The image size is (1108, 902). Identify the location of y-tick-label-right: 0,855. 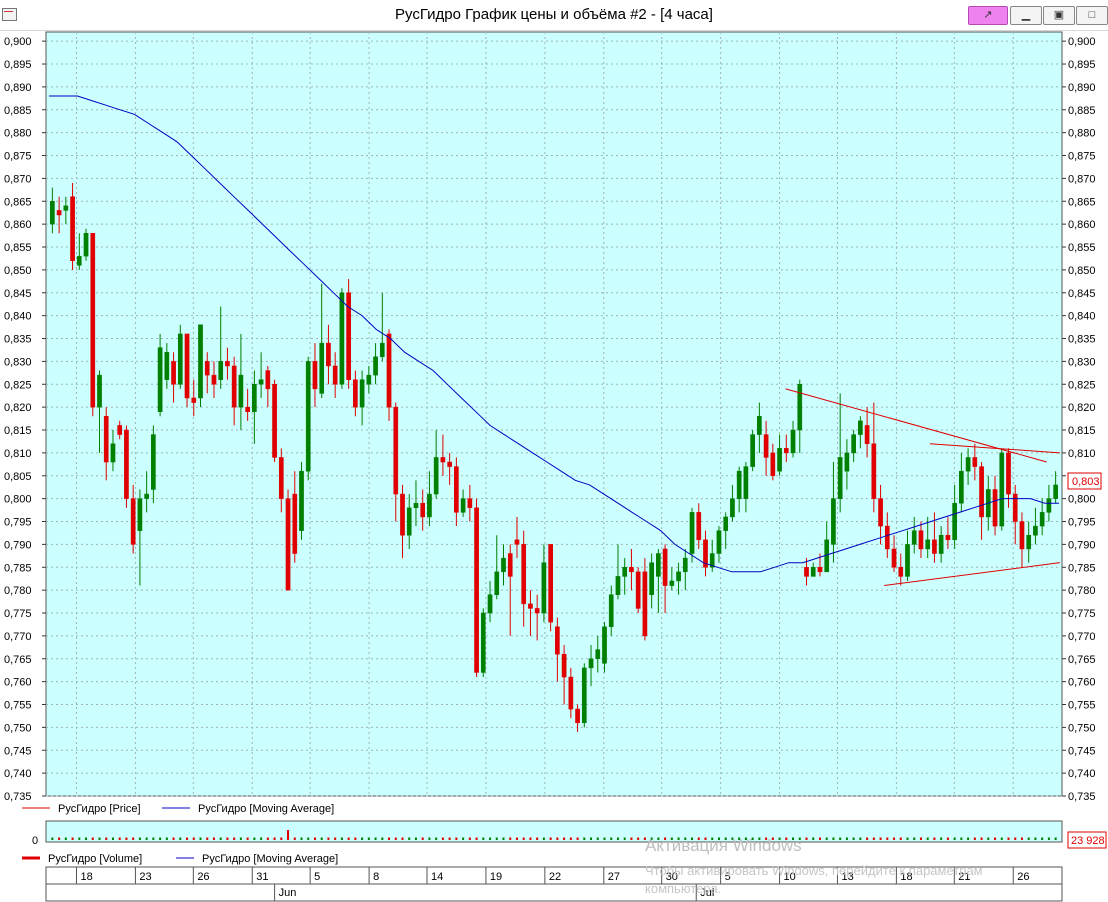
(1082, 248).